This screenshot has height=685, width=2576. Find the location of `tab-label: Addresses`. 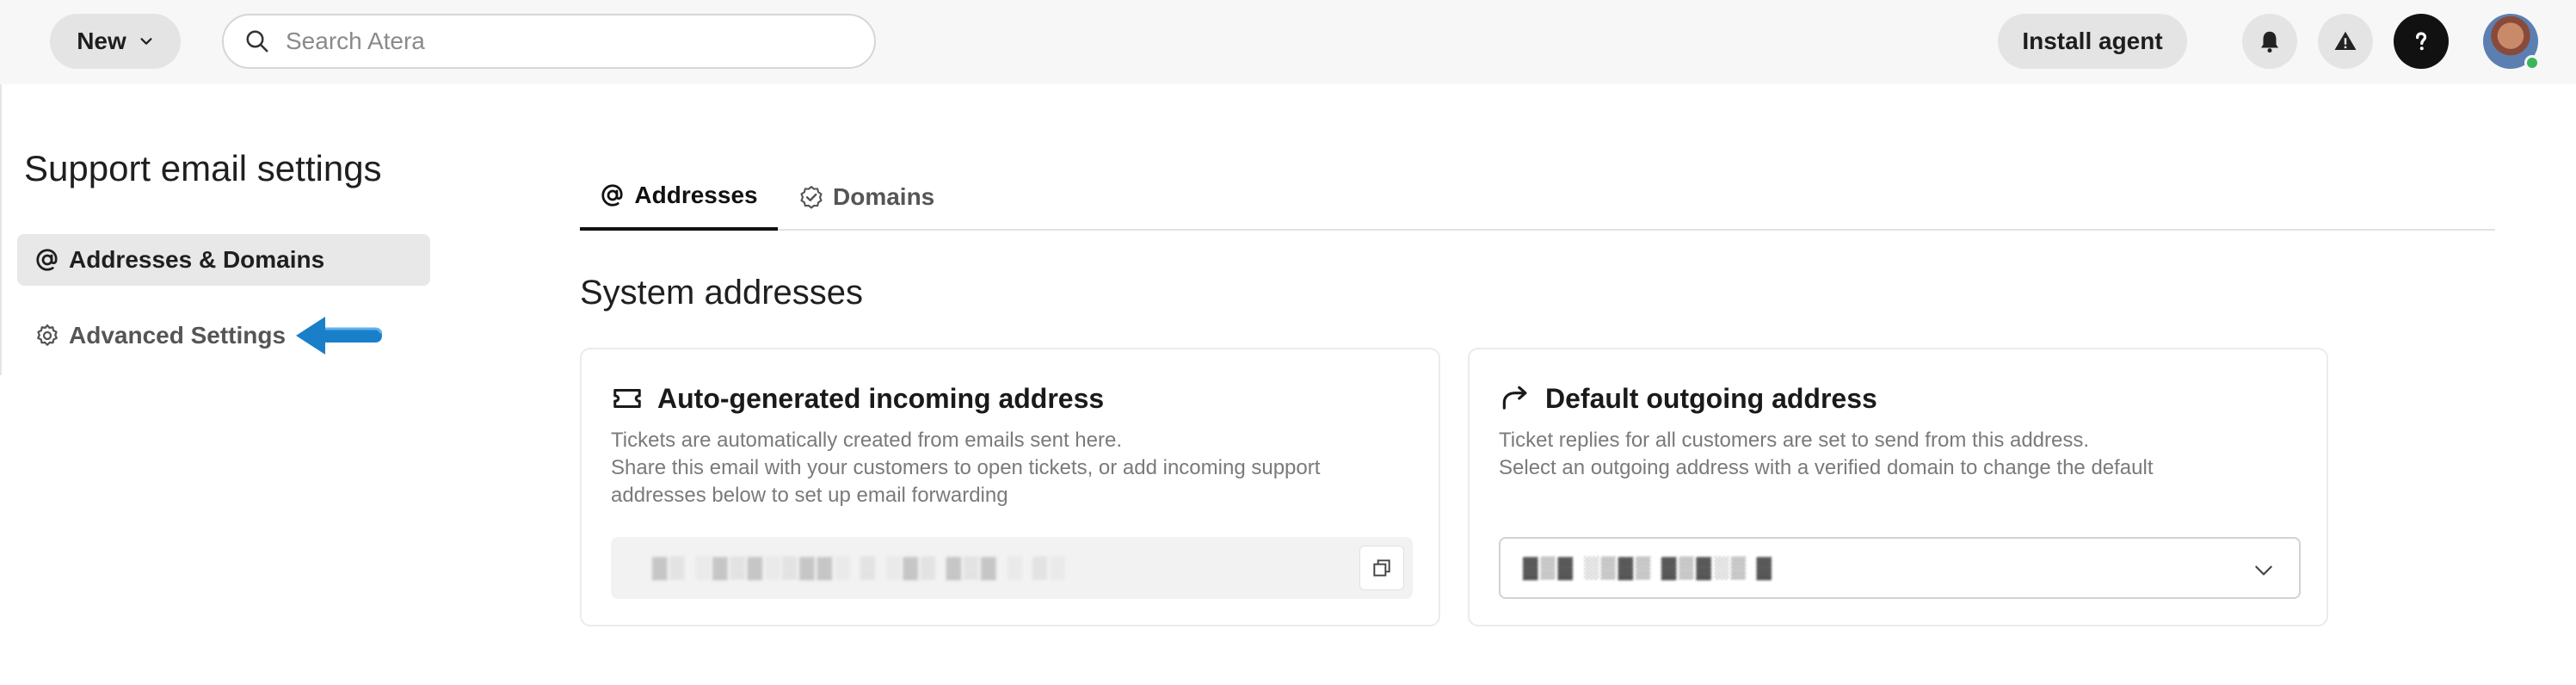

tab-label: Addresses is located at coordinates (696, 195).